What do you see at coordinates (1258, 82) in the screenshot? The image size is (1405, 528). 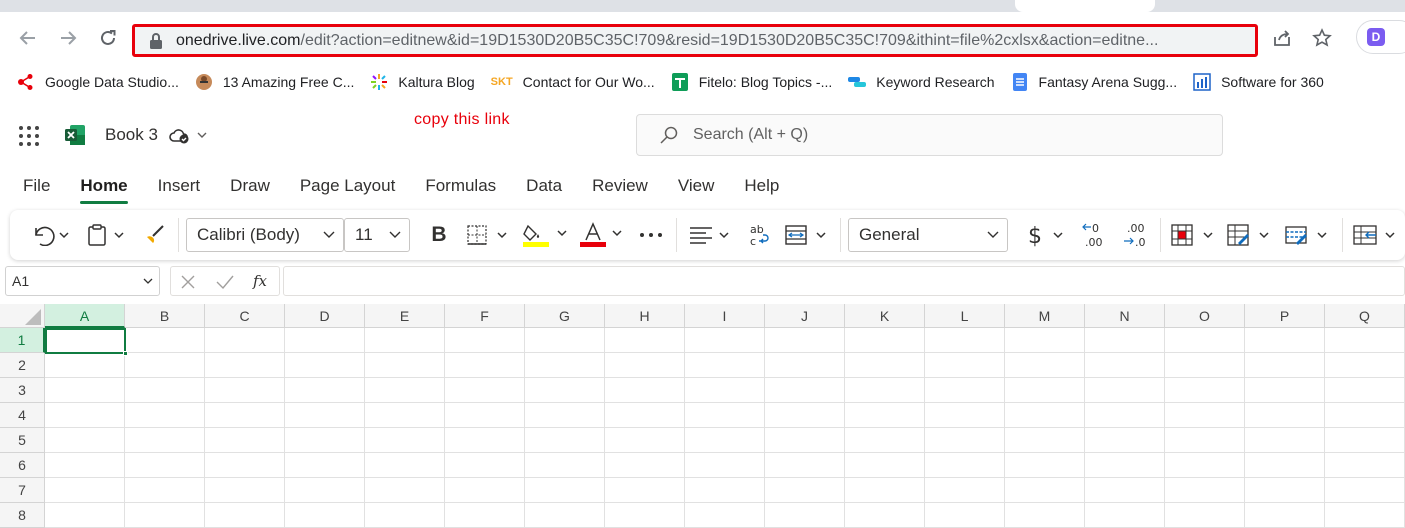 I see `bookmark-item: Software for 360` at bounding box center [1258, 82].